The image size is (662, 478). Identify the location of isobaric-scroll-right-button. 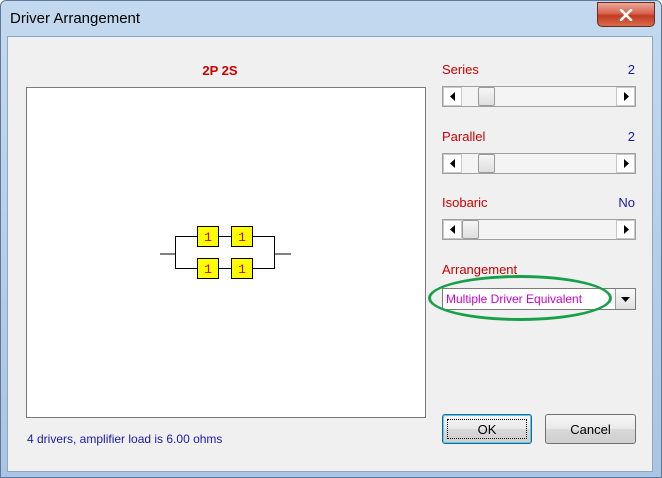
(625, 229).